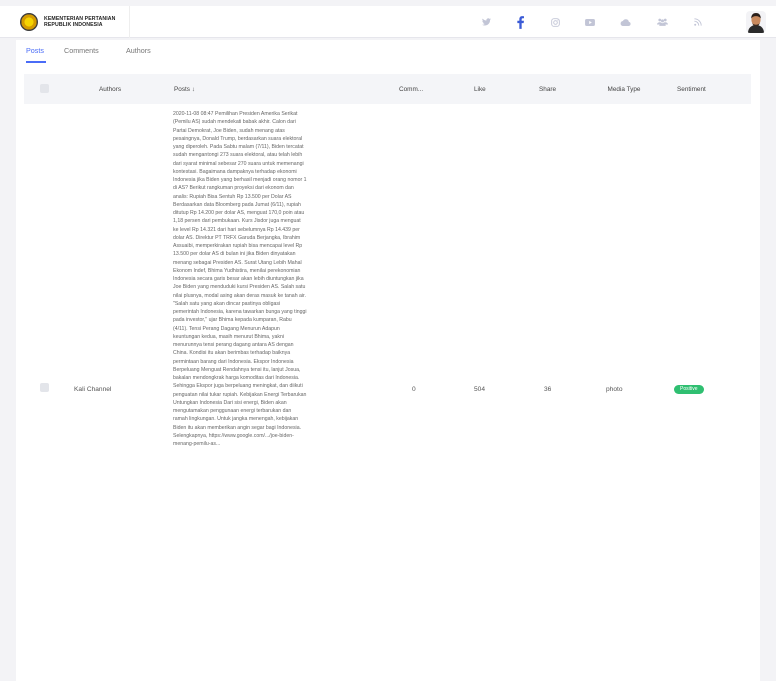  I want to click on like-count: 504, so click(480, 389).